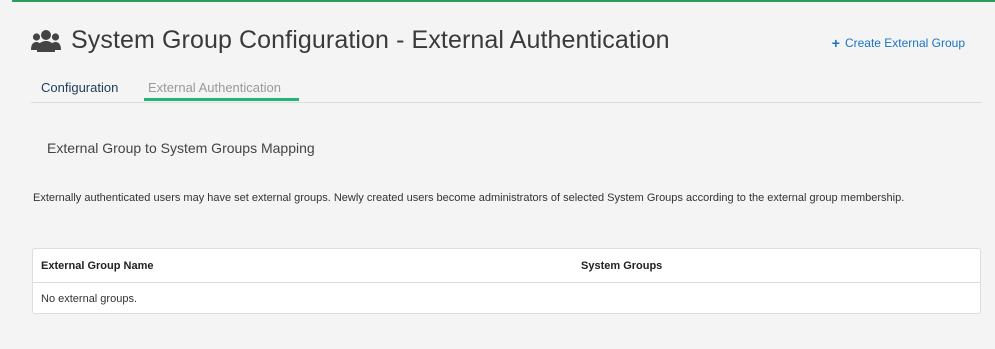 This screenshot has width=995, height=349. What do you see at coordinates (181, 148) in the screenshot?
I see `section-title: External Group to System Groups Mapping` at bounding box center [181, 148].